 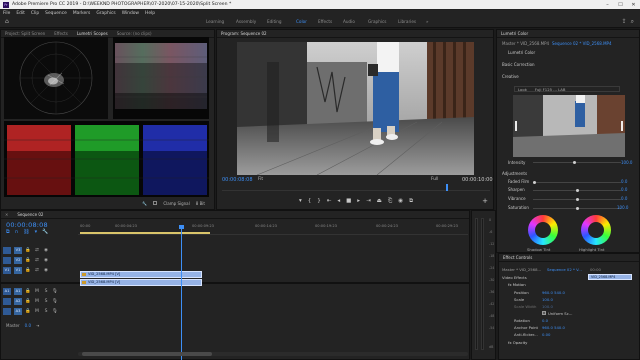 I want to click on tab-effect-controls: Effect Controls, so click(x=517, y=257).